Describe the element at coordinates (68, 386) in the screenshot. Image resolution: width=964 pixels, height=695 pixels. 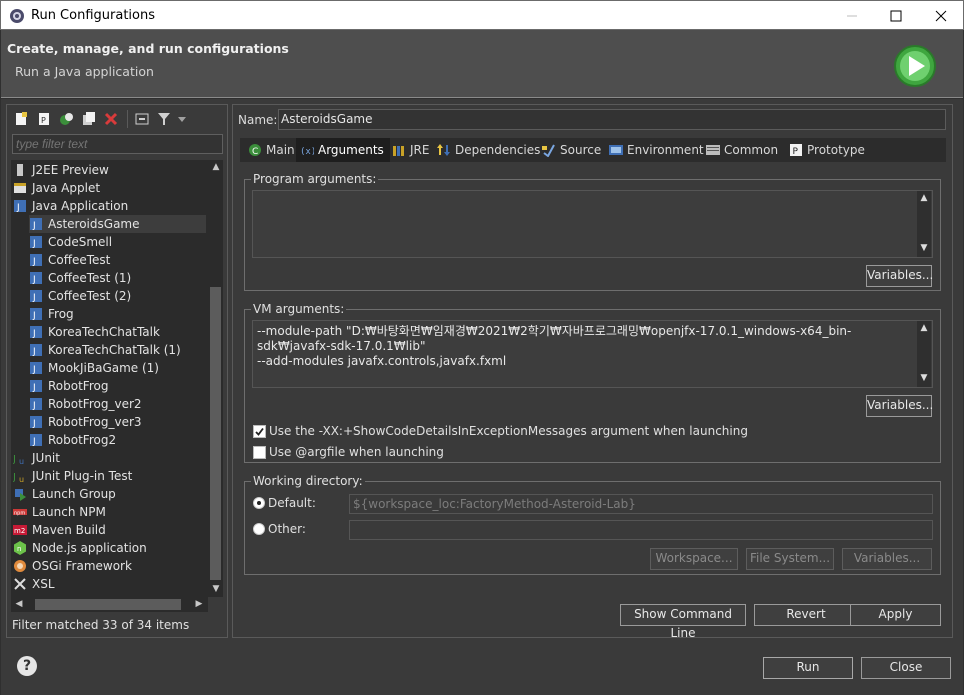
I see `tree-item-robotfrog: J RobotFrog` at that location.